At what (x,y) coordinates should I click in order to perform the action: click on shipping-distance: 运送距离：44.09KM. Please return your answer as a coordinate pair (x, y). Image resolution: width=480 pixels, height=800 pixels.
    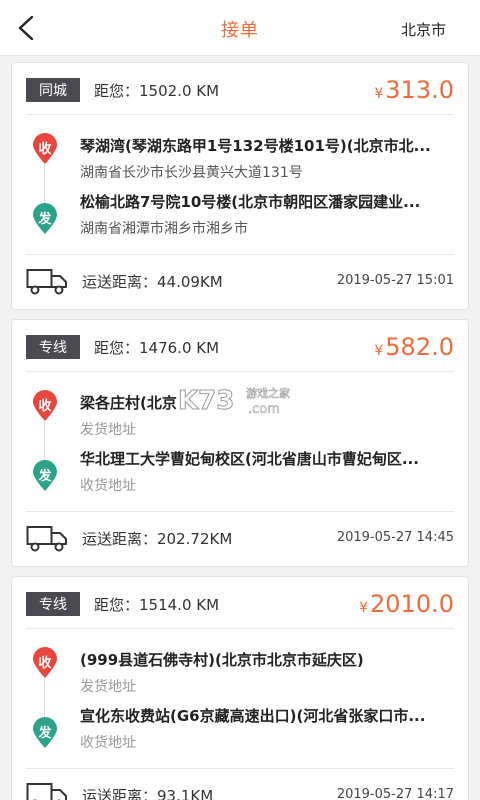
    Looking at the image, I should click on (152, 282).